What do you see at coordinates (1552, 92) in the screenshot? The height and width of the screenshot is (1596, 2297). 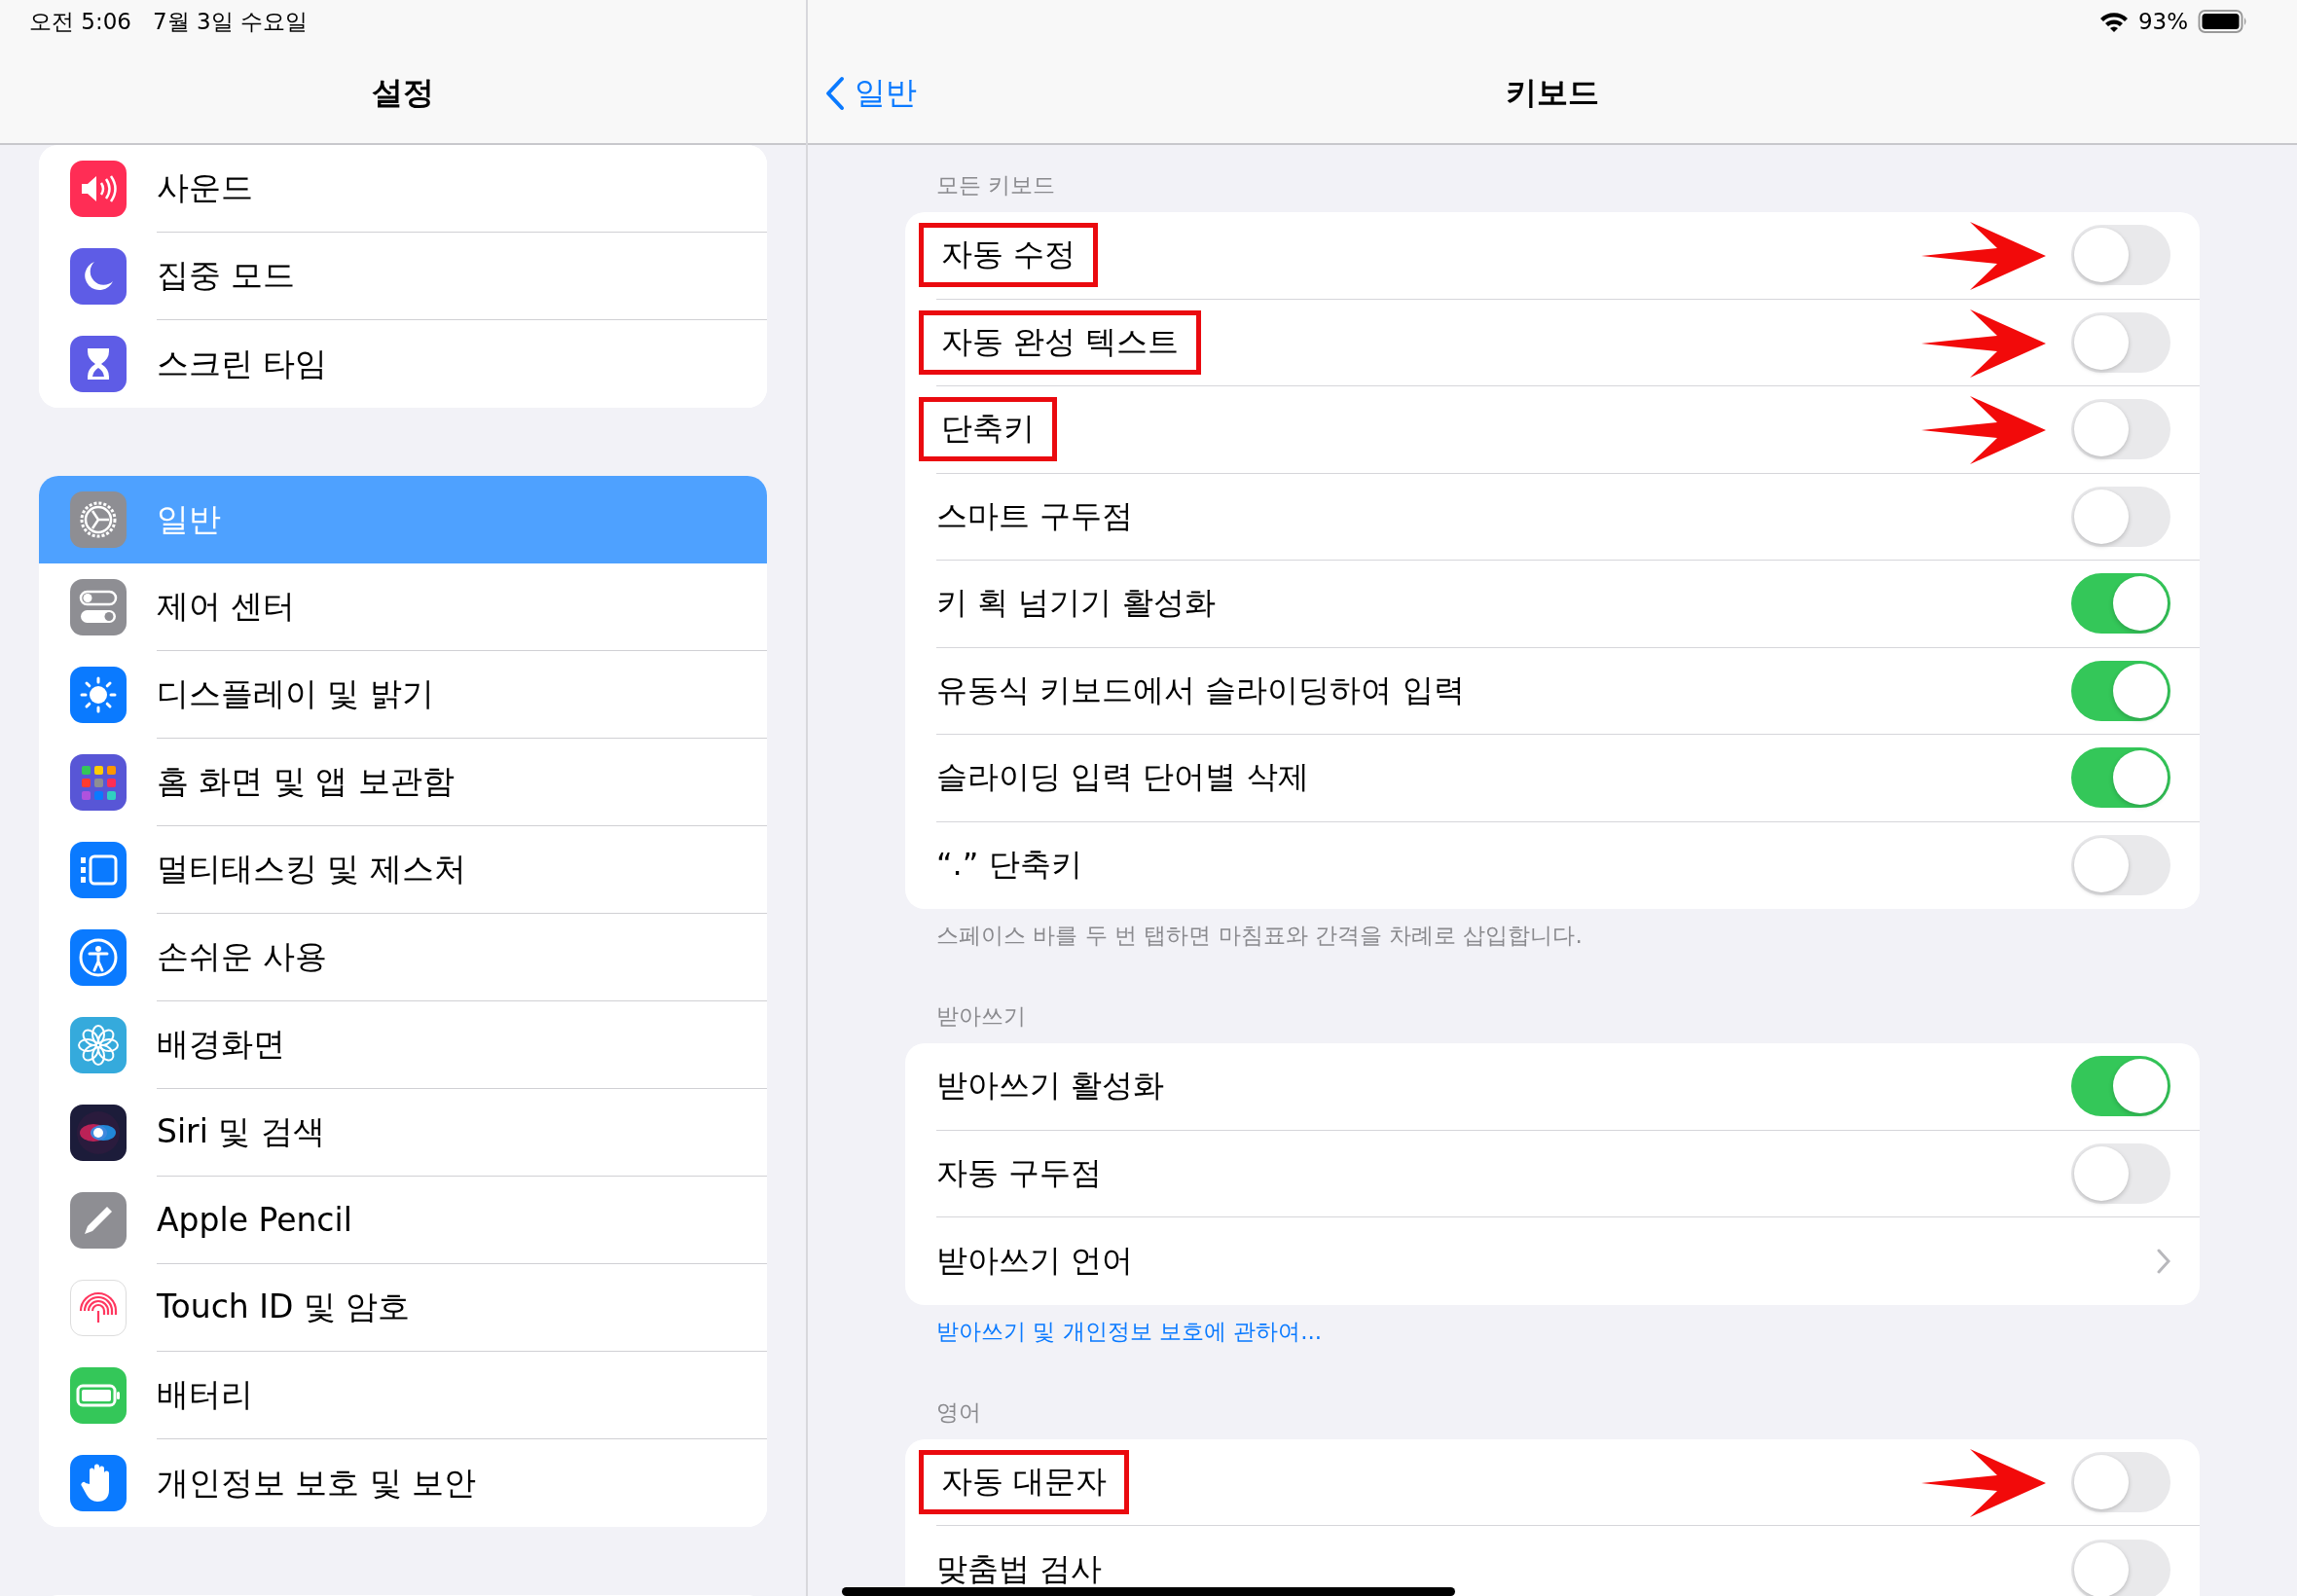 I see `page-title: 키보드` at bounding box center [1552, 92].